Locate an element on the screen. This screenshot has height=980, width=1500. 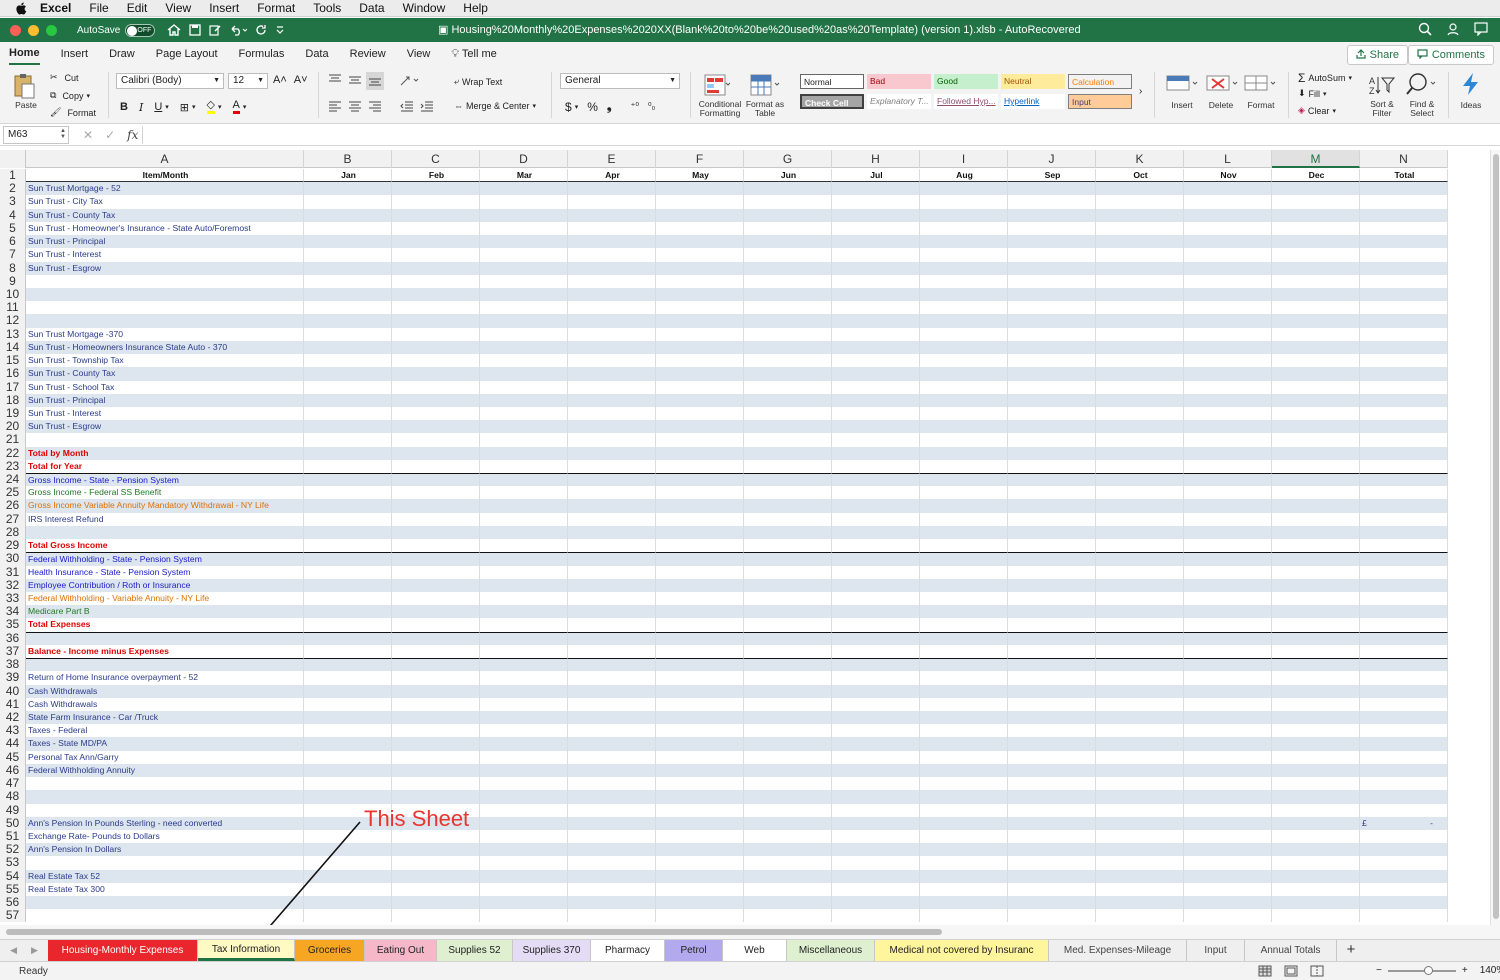
column-header-g: G is located at coordinates (788, 159).